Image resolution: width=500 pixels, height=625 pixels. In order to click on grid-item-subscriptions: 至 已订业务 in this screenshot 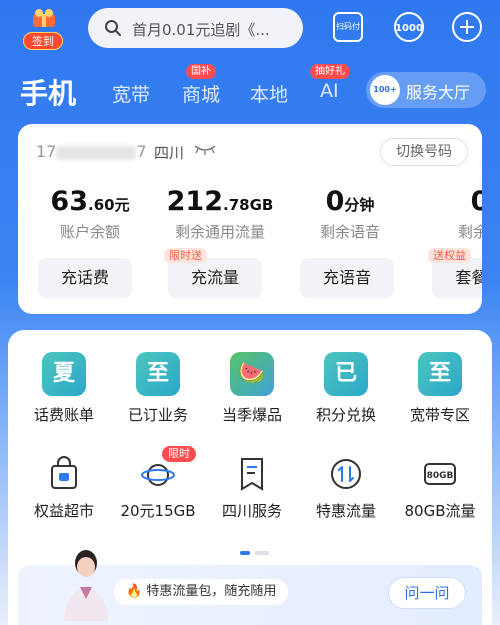, I will do `click(158, 388)`.